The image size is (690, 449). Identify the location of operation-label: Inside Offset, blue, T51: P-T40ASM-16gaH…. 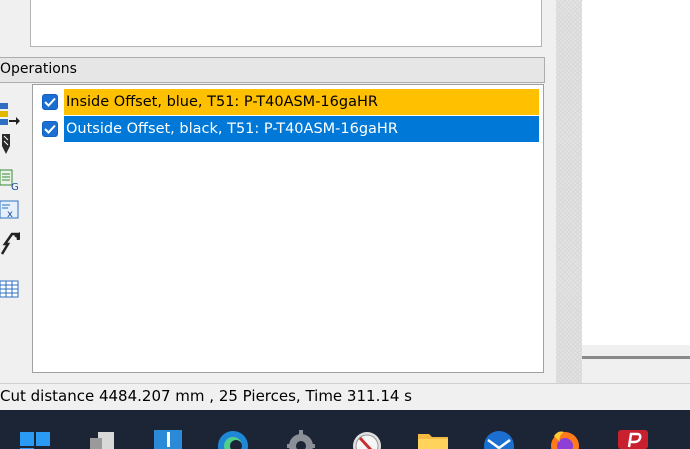
(301, 102).